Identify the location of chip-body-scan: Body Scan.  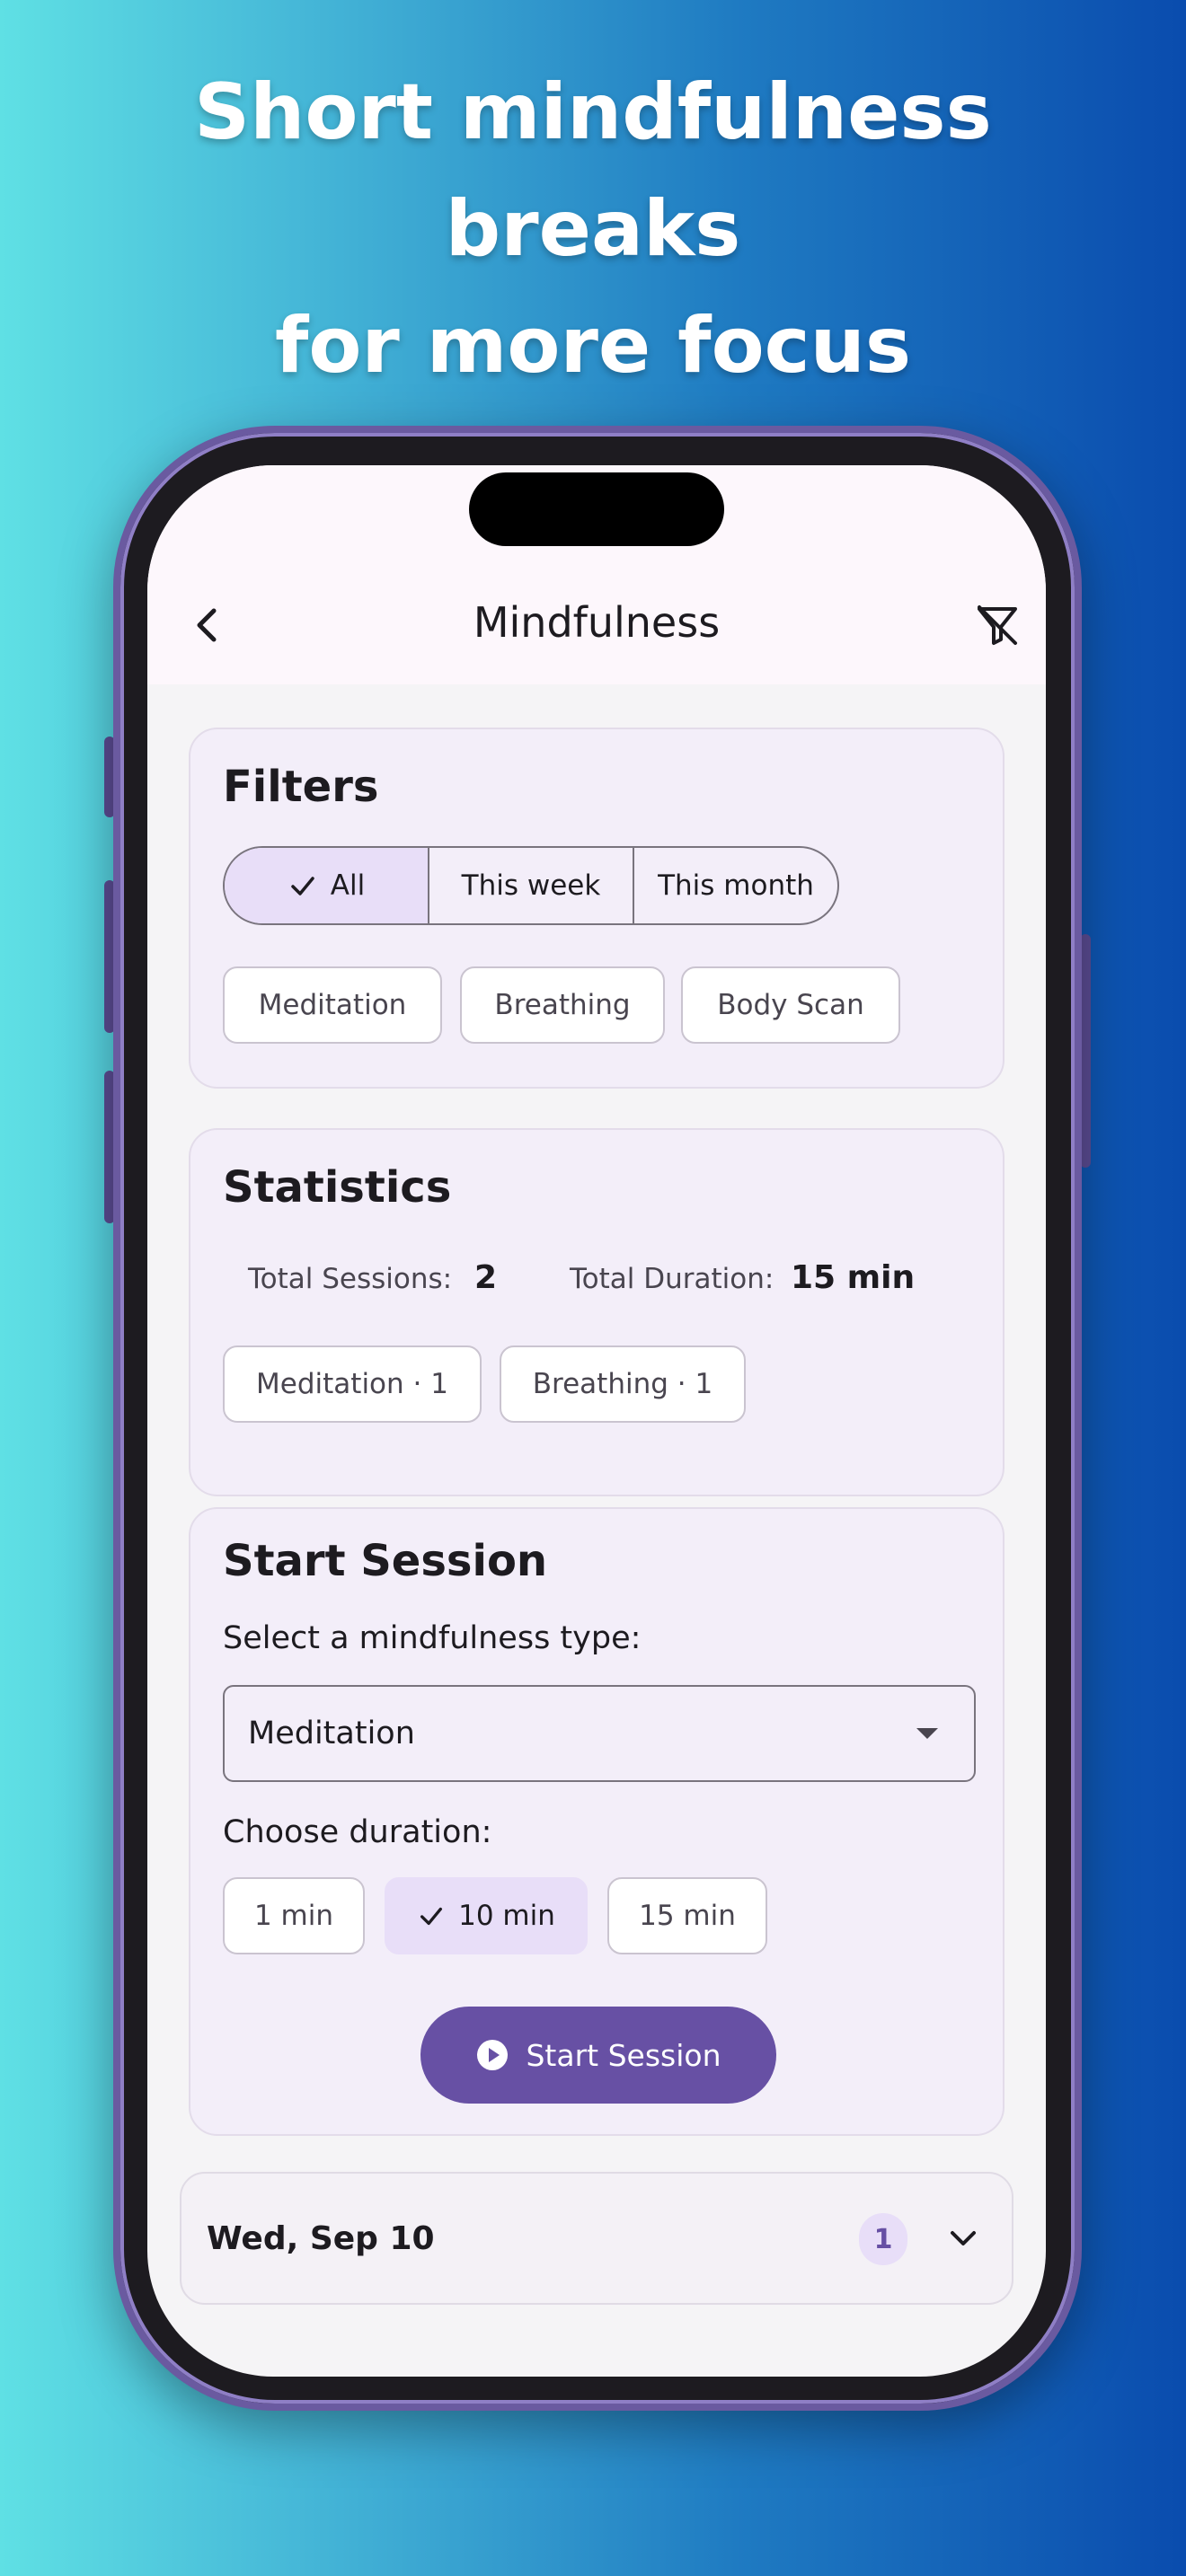
(790, 1005).